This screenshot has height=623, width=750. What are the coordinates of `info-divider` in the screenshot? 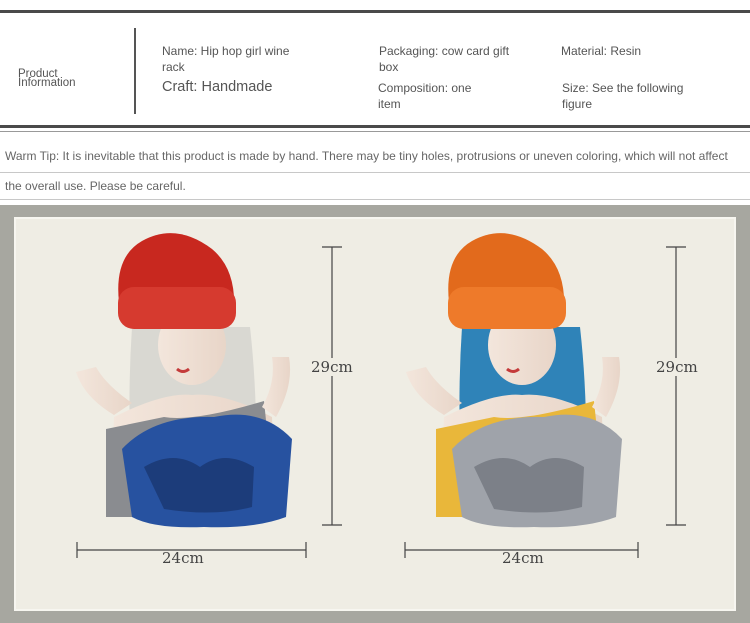 It's located at (135, 71).